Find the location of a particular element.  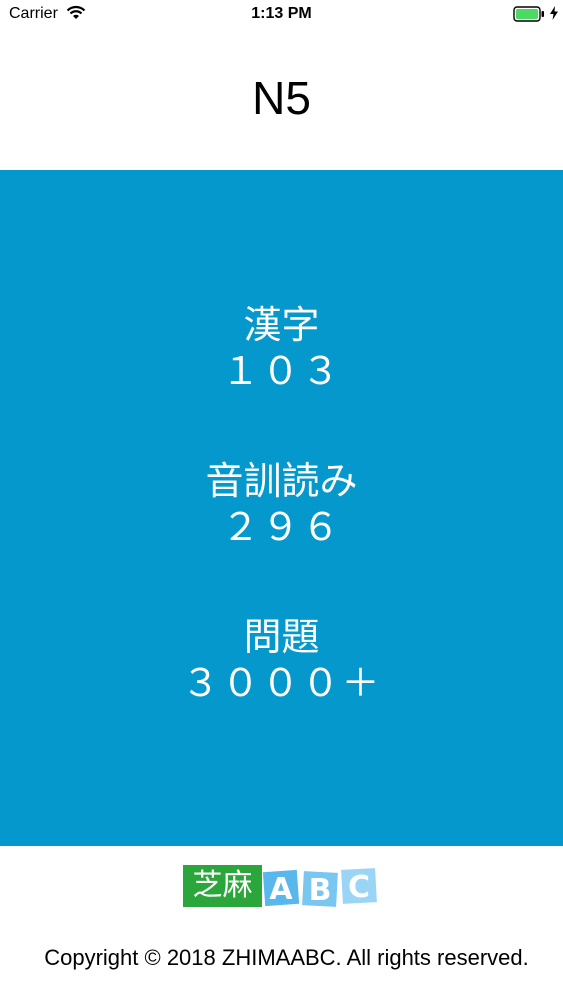

status-time: 1:13 PM is located at coordinates (281, 13).